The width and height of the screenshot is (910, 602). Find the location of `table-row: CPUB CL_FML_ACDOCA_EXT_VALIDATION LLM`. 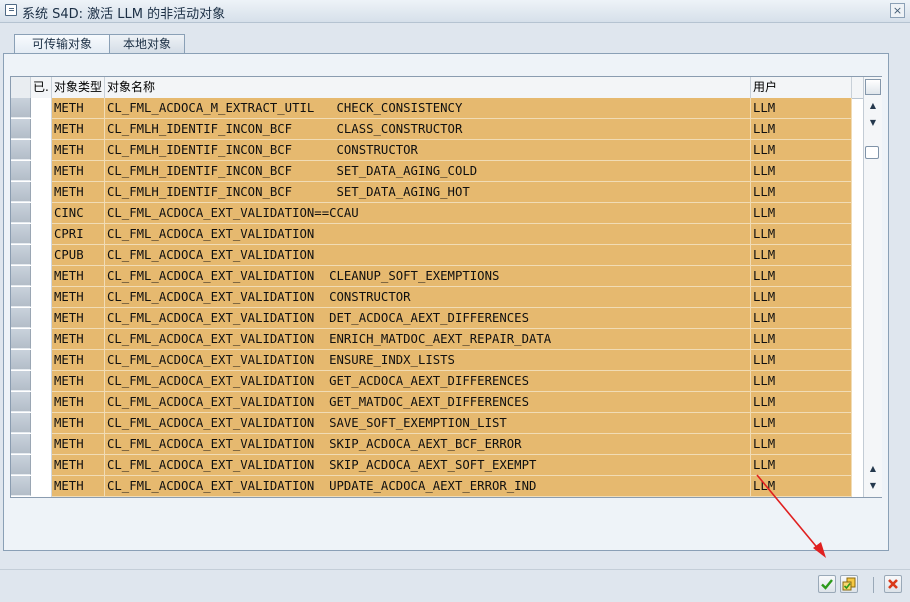

table-row: CPUB CL_FML_ACDOCA_EXT_VALIDATION LLM is located at coordinates (437, 255).